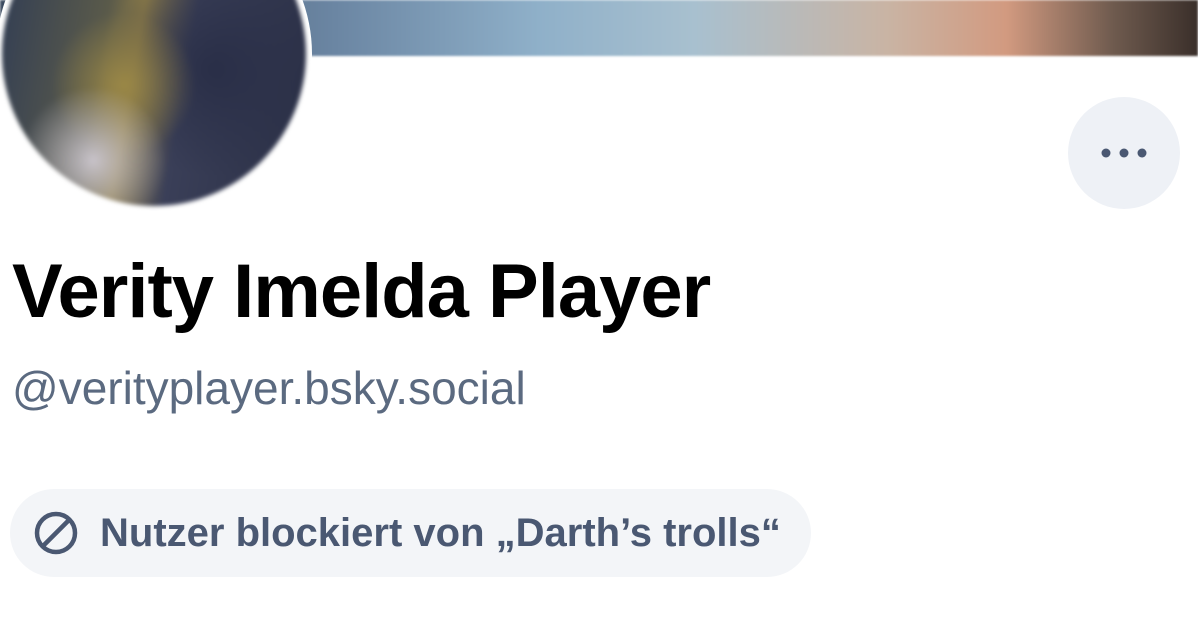  Describe the element at coordinates (154, 103) in the screenshot. I see `avatar-image` at that location.